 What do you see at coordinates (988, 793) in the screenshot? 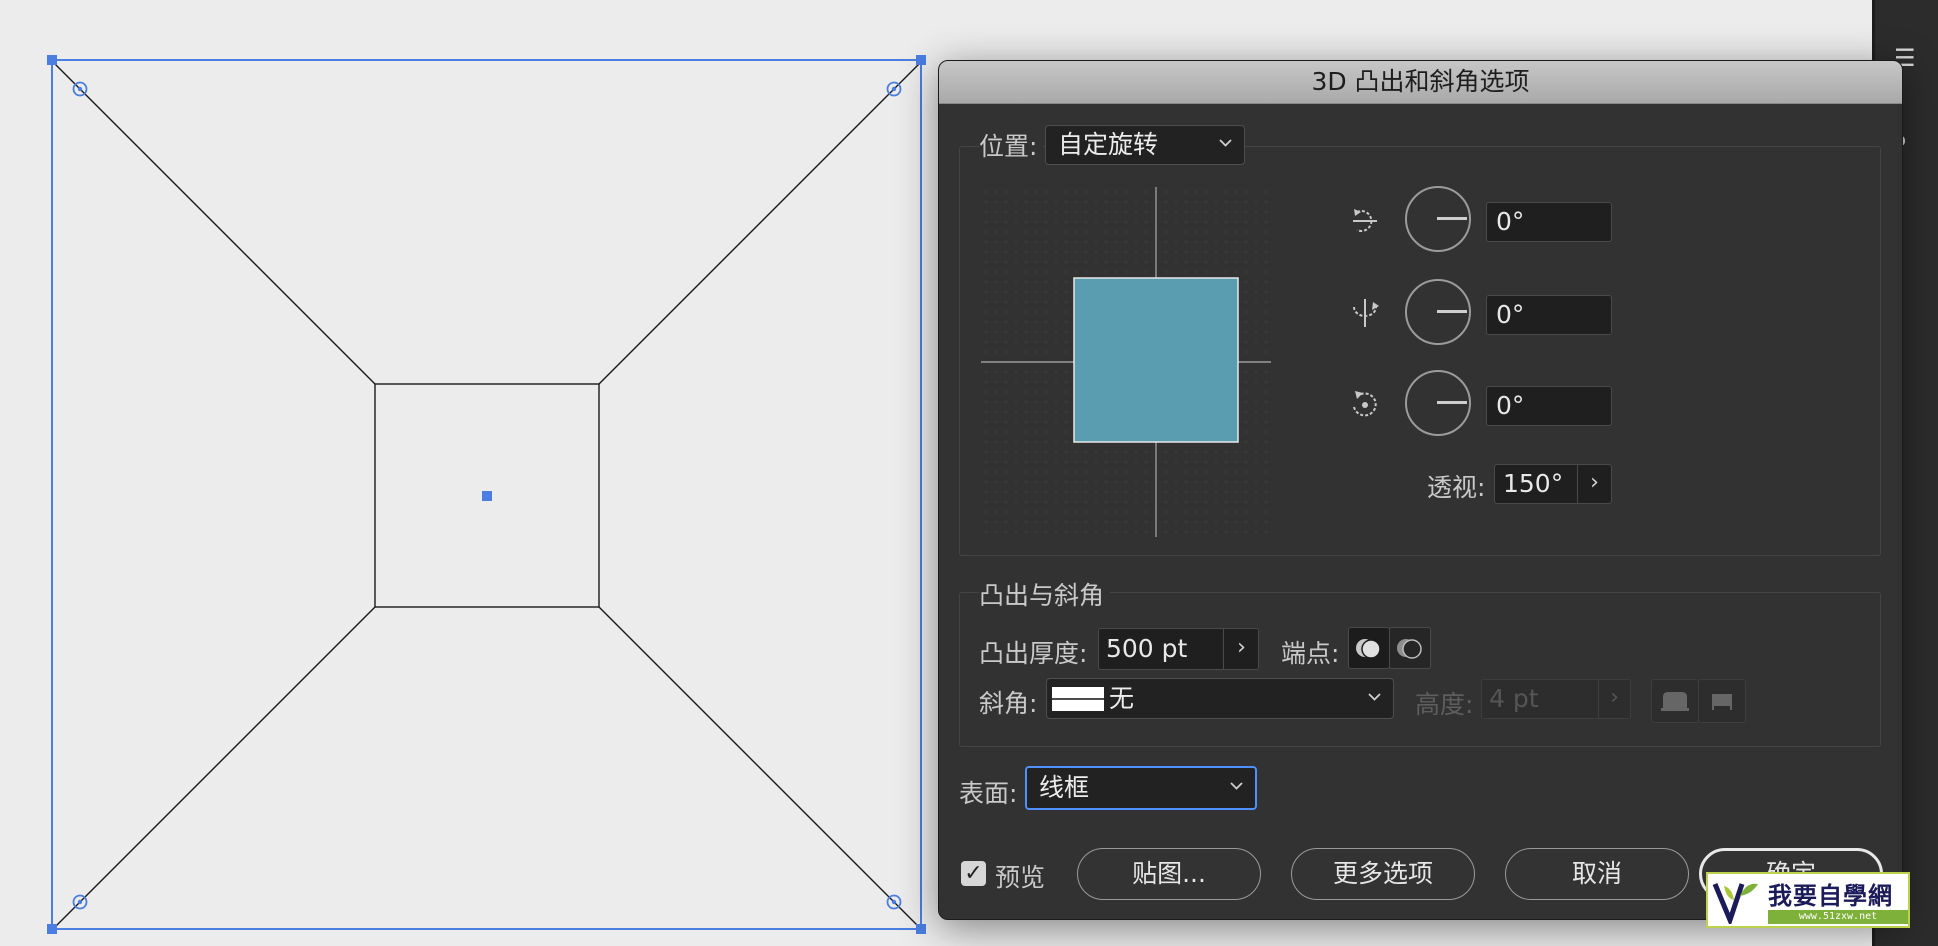
I see `surface-label: 表面:` at bounding box center [988, 793].